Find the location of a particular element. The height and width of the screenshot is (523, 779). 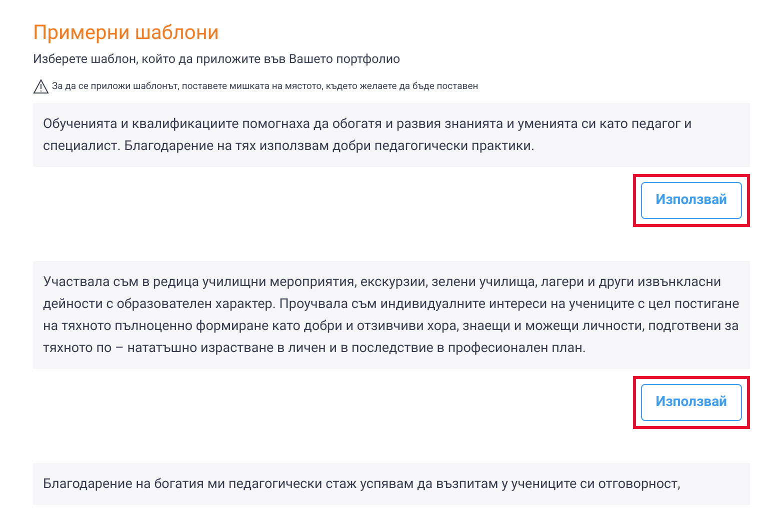

subtitle: Изберете шаблон, който да приложите във Вашето портфолио is located at coordinates (217, 60).